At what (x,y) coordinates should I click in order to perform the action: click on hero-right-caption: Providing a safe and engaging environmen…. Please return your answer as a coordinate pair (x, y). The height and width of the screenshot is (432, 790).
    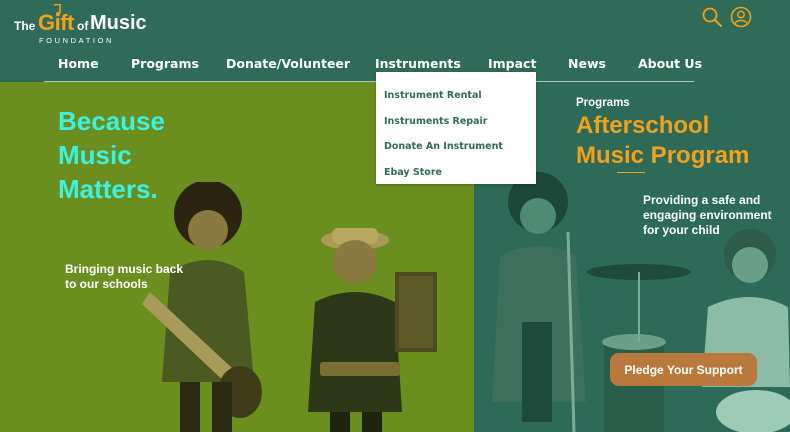
    Looking at the image, I should click on (707, 215).